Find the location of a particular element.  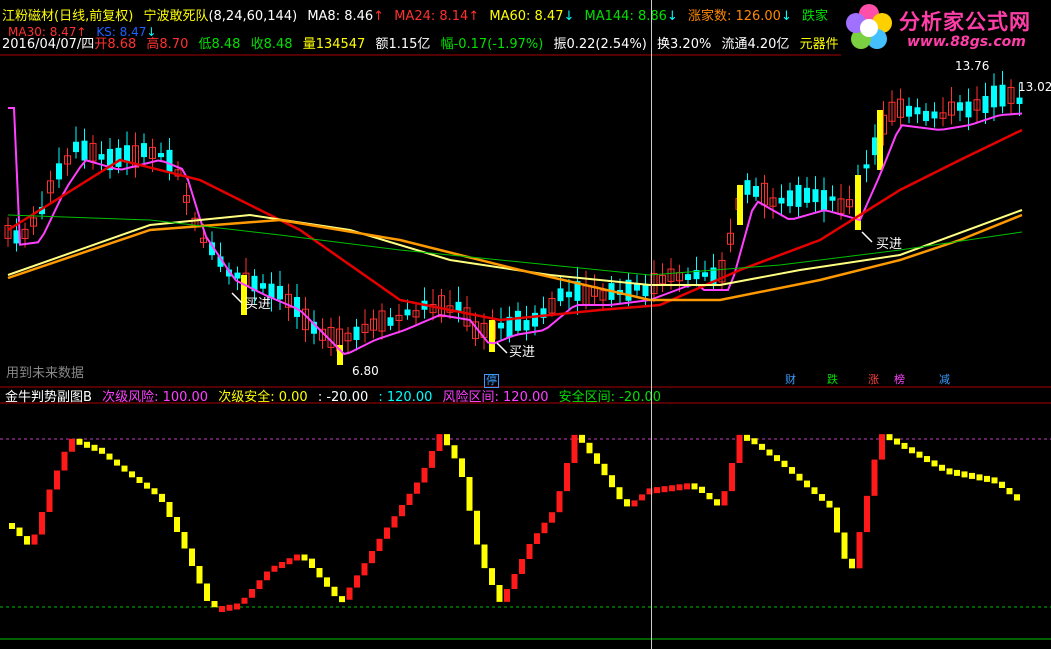

ma144-line is located at coordinates (515, 257).